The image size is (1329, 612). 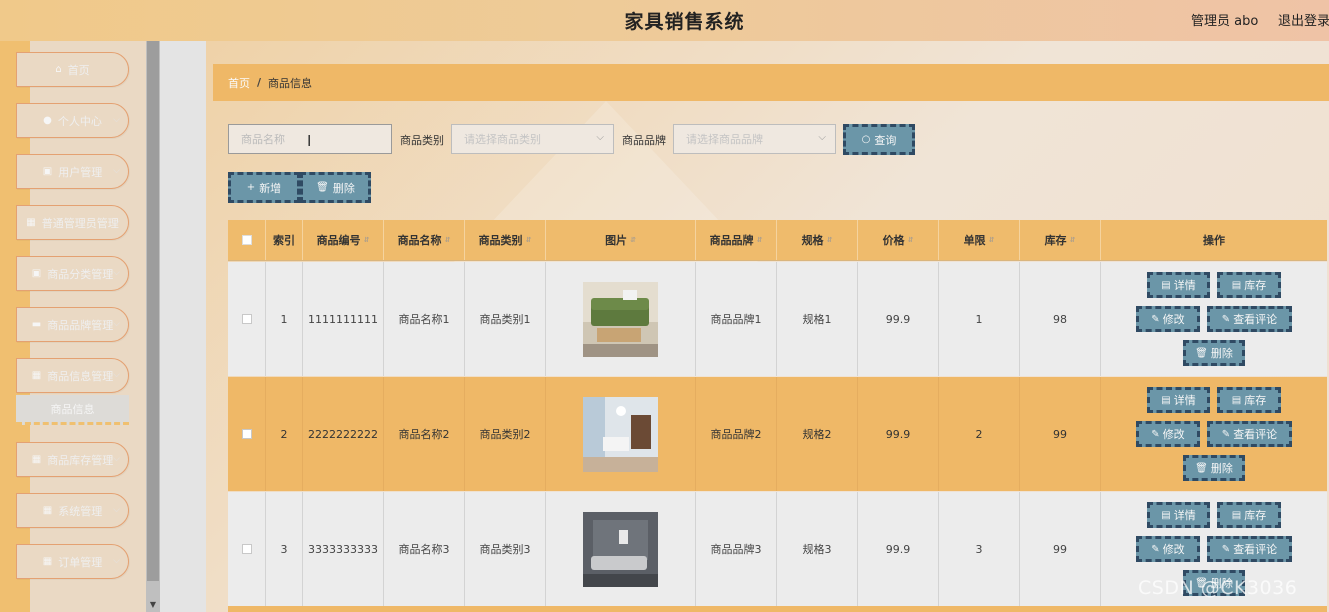 I want to click on brand-select: 请选择商品品牌 ⌵, so click(x=754, y=139).